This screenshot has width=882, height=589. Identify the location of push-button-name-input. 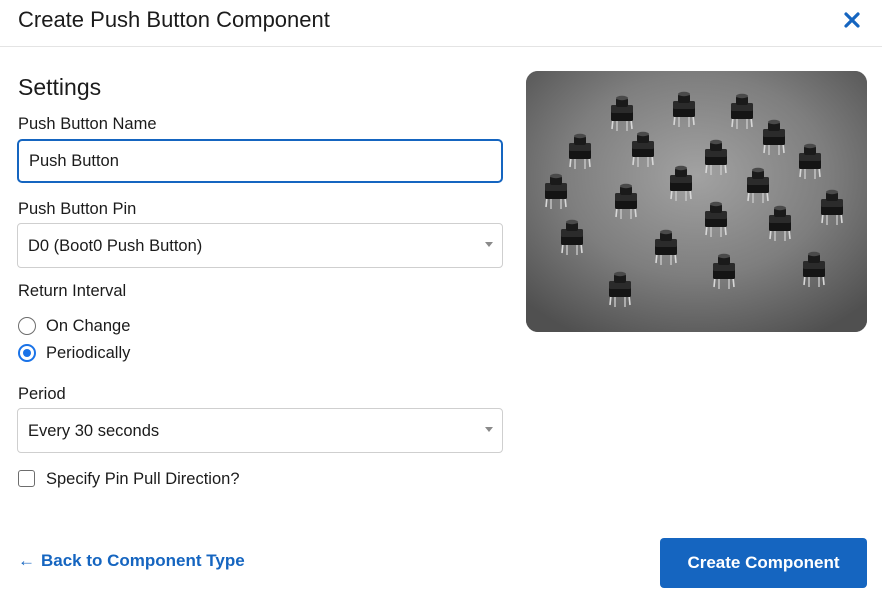
(260, 161).